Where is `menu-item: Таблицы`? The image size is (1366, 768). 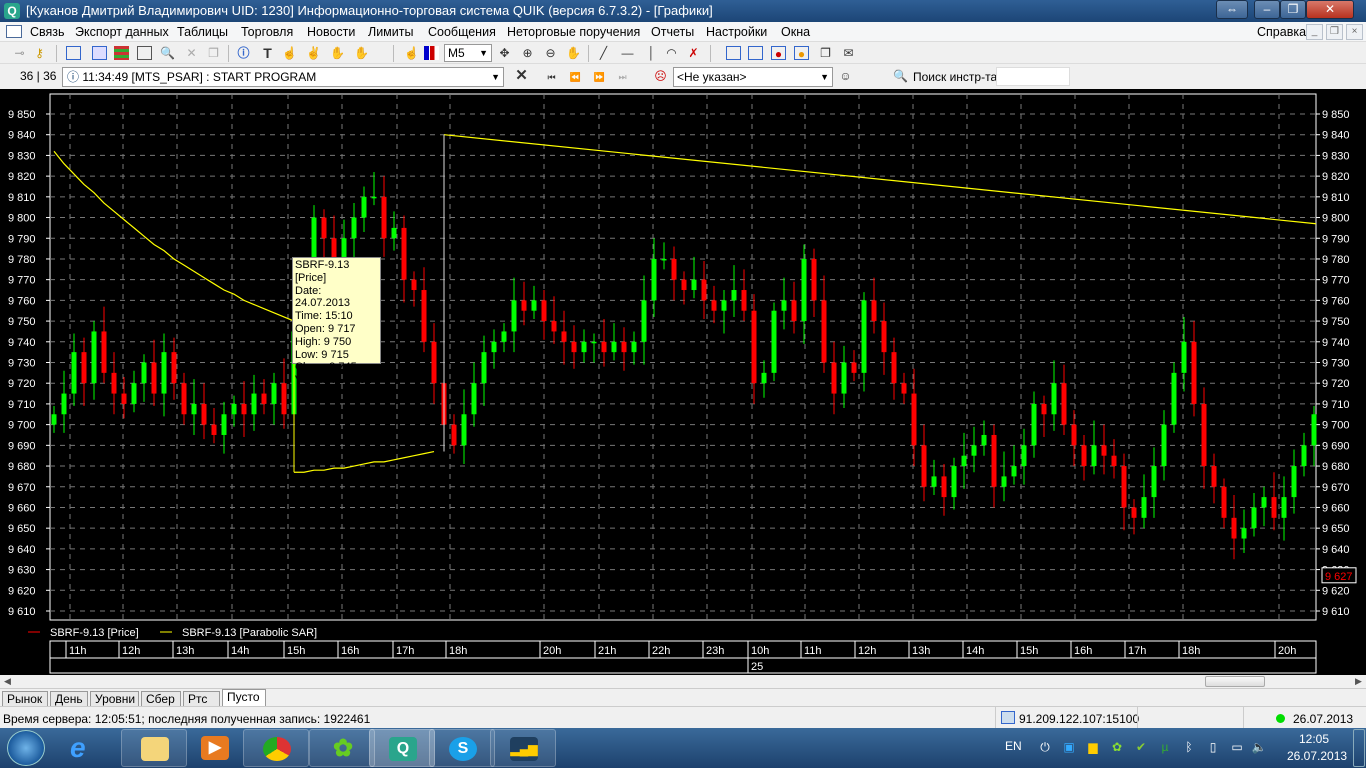
menu-item: Таблицы is located at coordinates (202, 32).